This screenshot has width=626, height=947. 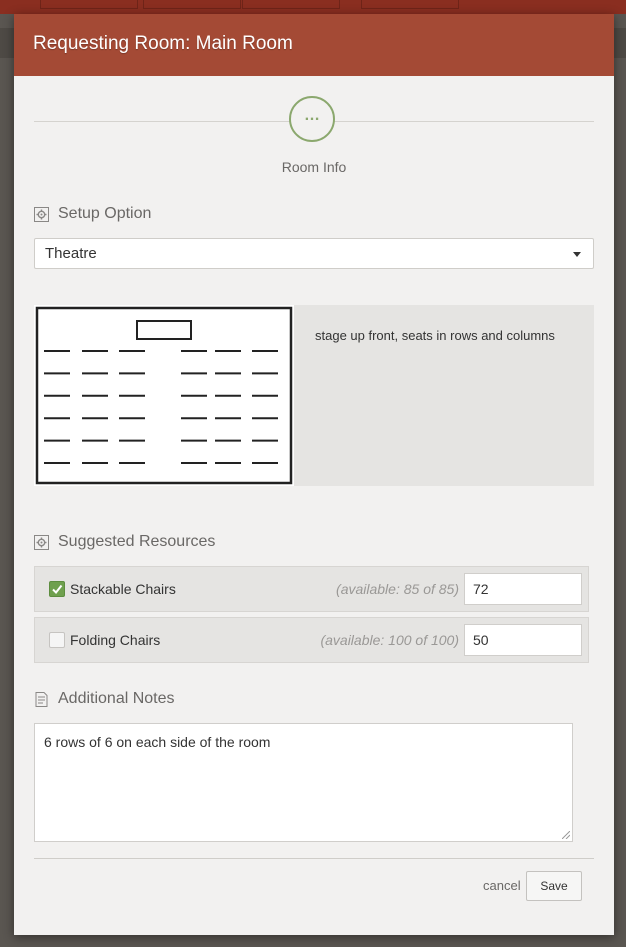 What do you see at coordinates (314, 167) in the screenshot?
I see `step-label: Room Info` at bounding box center [314, 167].